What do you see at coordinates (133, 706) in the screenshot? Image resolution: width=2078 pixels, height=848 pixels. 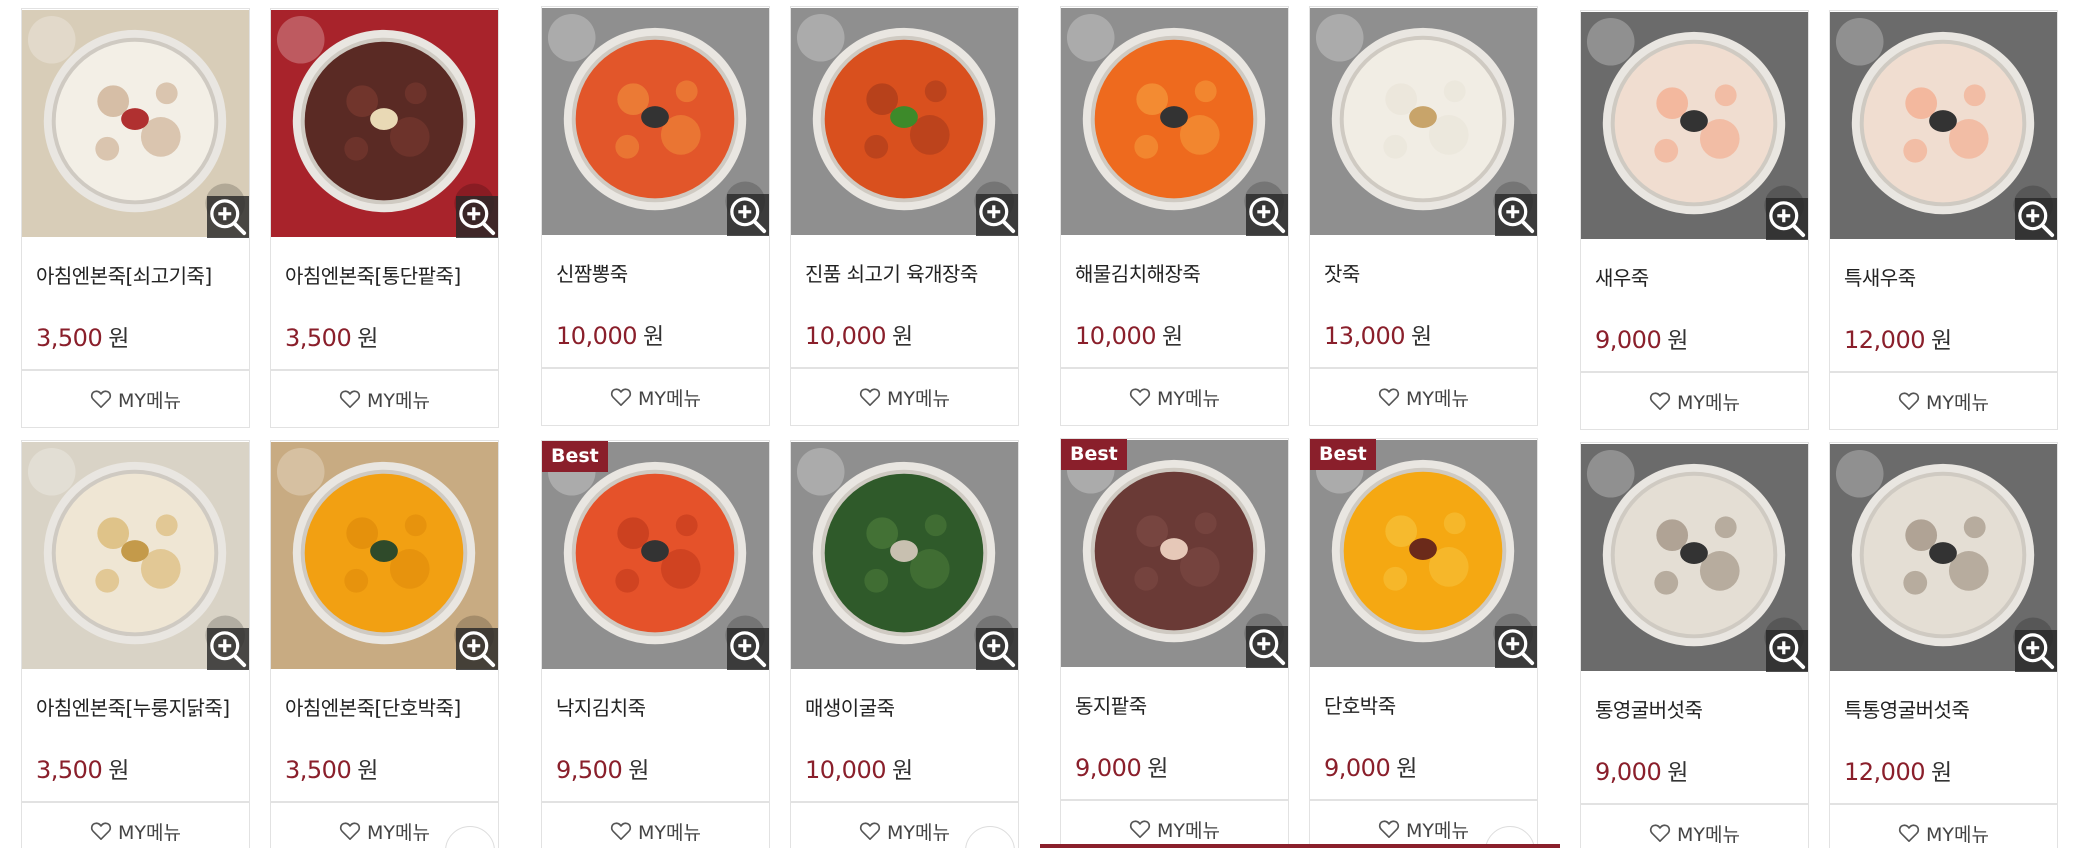 I see `product-name: 아침엔본죽[누룽지닭죽]` at bounding box center [133, 706].